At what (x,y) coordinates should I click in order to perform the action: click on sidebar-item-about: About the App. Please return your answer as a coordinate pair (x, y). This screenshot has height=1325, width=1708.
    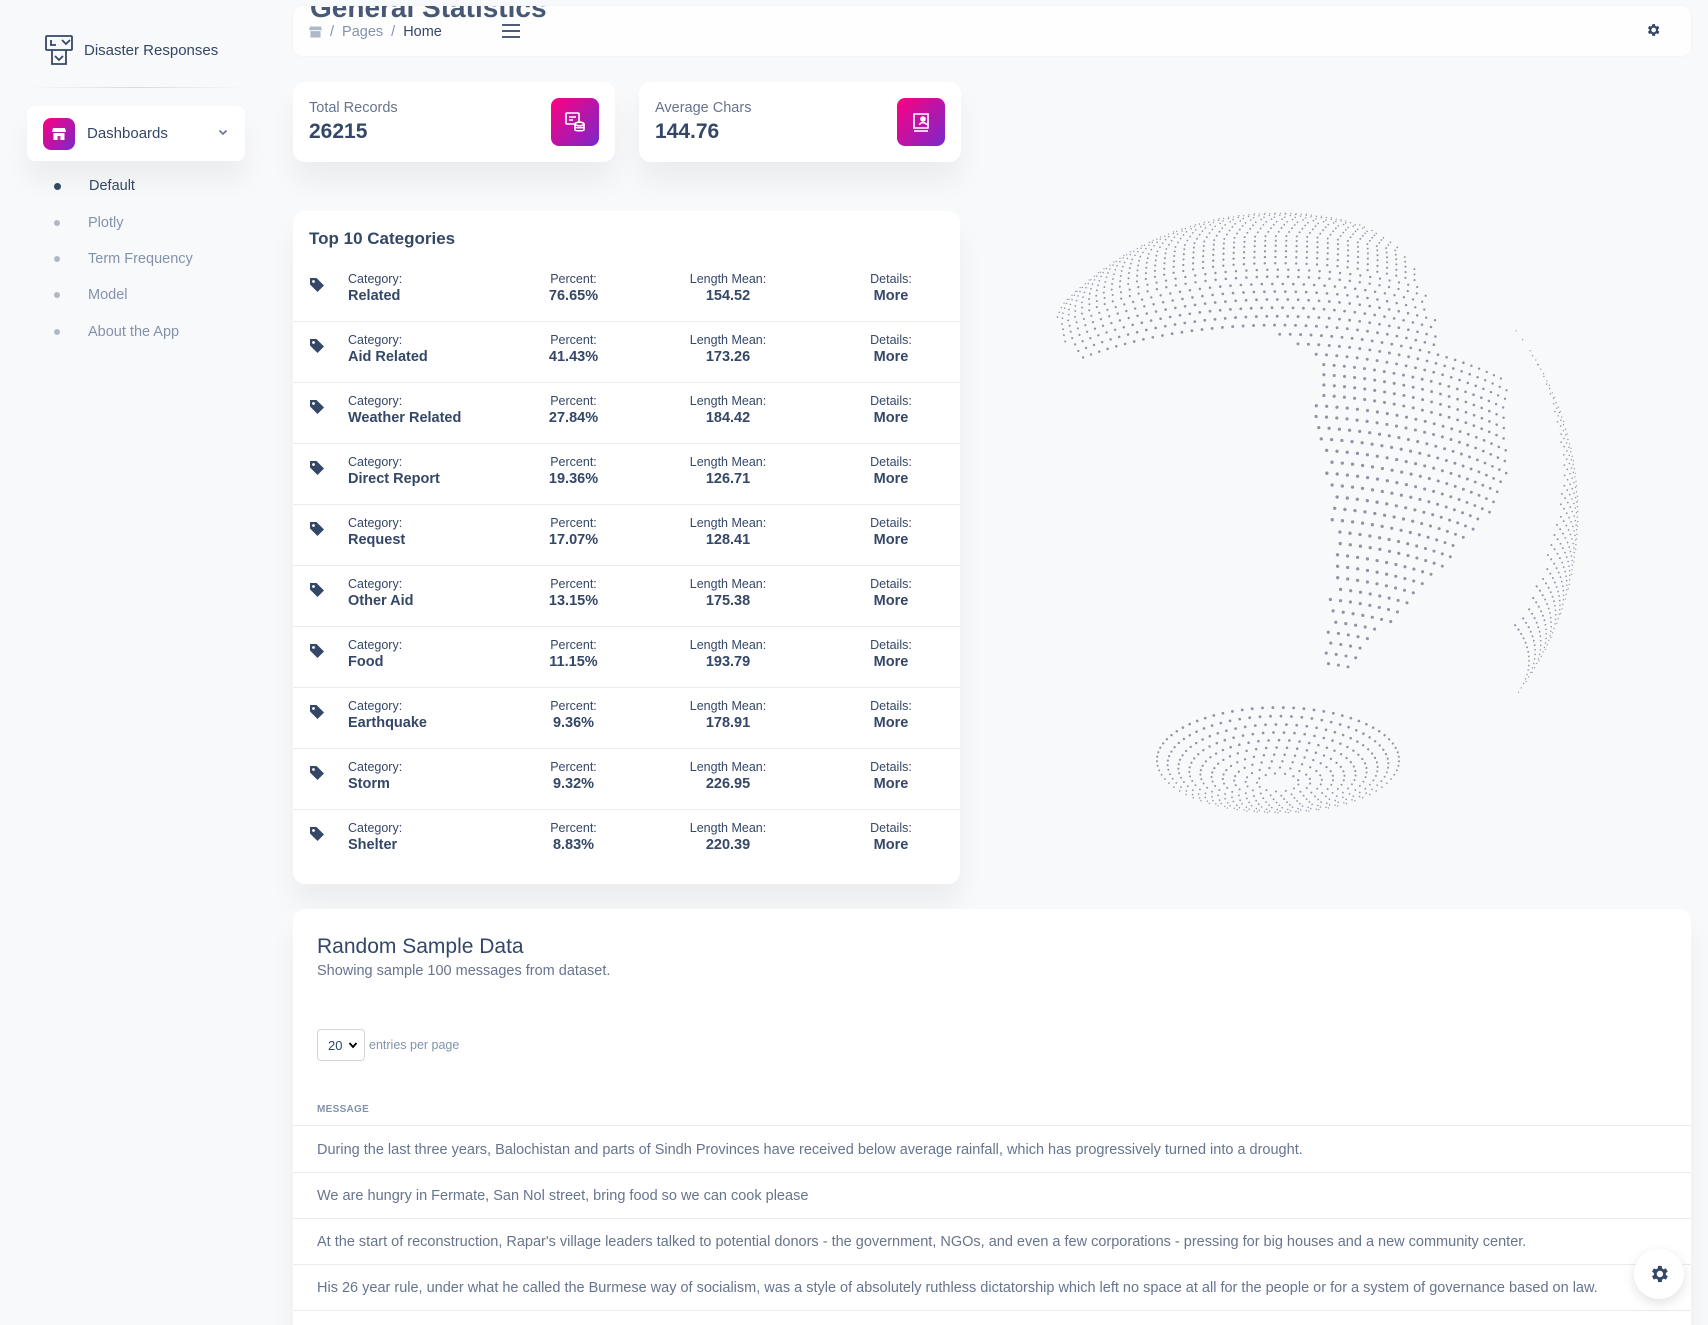
    Looking at the image, I should click on (123, 332).